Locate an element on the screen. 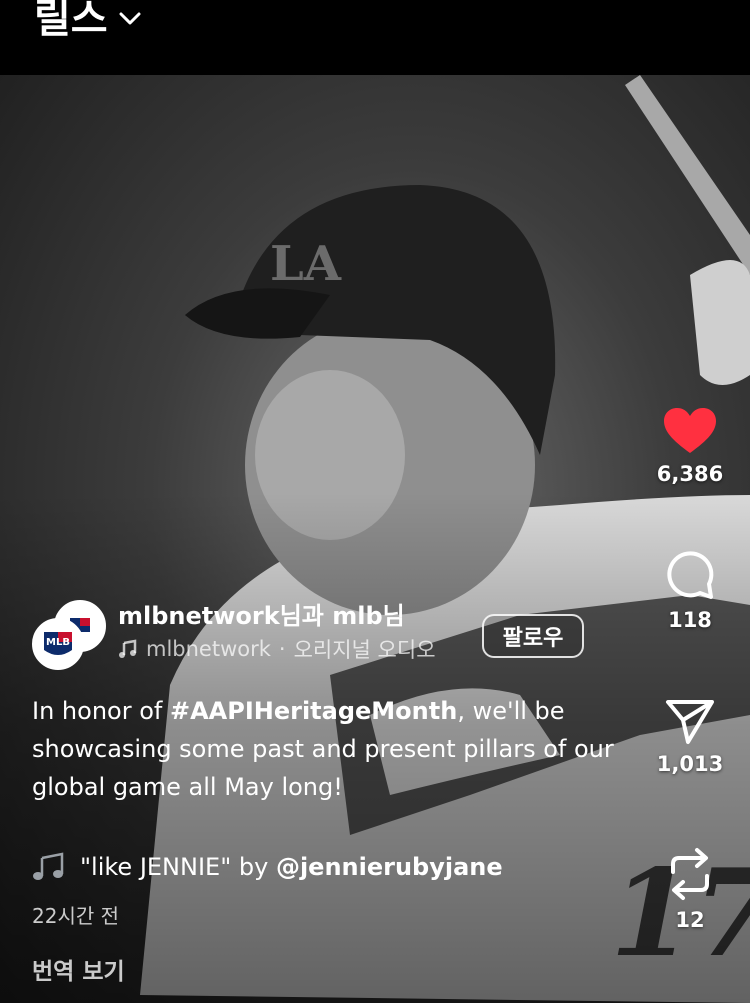 This screenshot has height=1003, width=750. audio-source: mlbnetwork is located at coordinates (208, 649).